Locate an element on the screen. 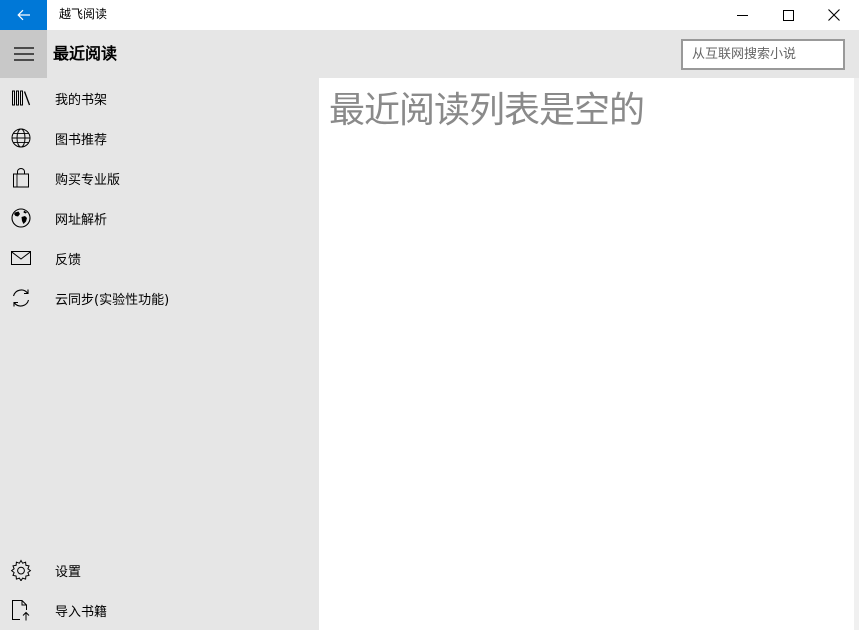 Image resolution: width=859 pixels, height=630 pixels. sidebar-item-label: 图书推荐 is located at coordinates (81, 140).